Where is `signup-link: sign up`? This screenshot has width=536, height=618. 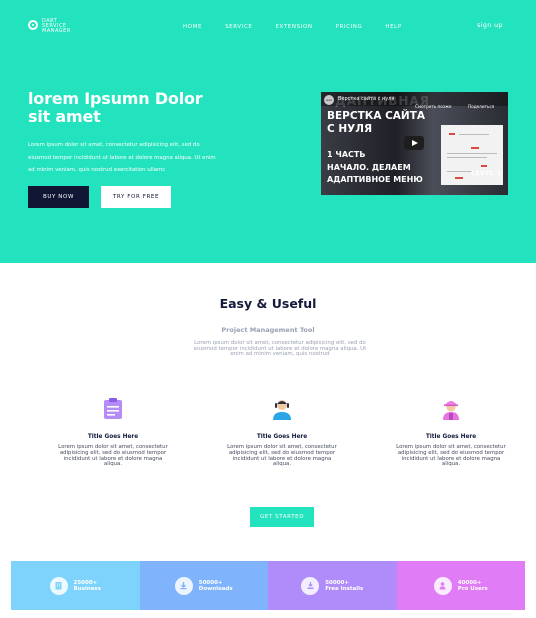
signup-link: sign up is located at coordinates (490, 25).